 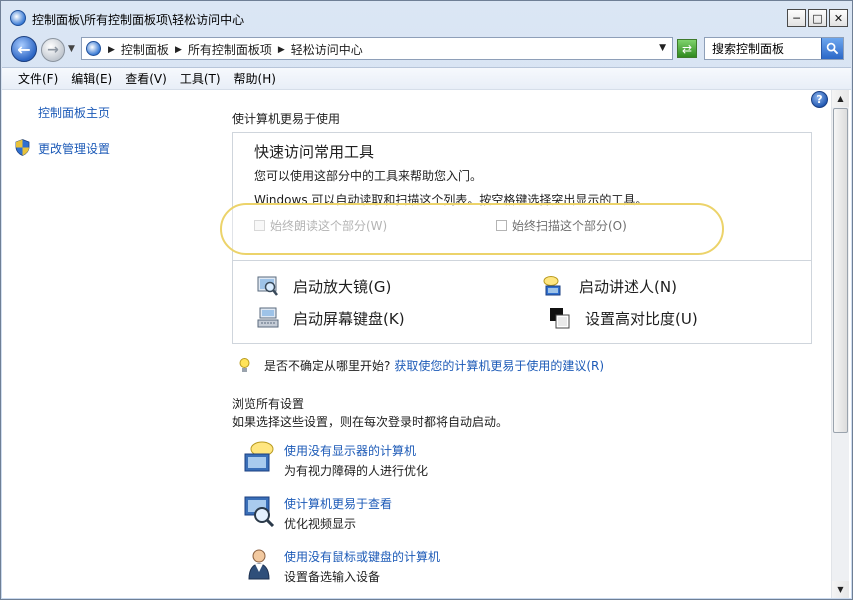 I want to click on recommendation-hint: 是否不确定从哪里开始? 获取使您的计算机更易于使用的建议(R), so click(x=421, y=365).